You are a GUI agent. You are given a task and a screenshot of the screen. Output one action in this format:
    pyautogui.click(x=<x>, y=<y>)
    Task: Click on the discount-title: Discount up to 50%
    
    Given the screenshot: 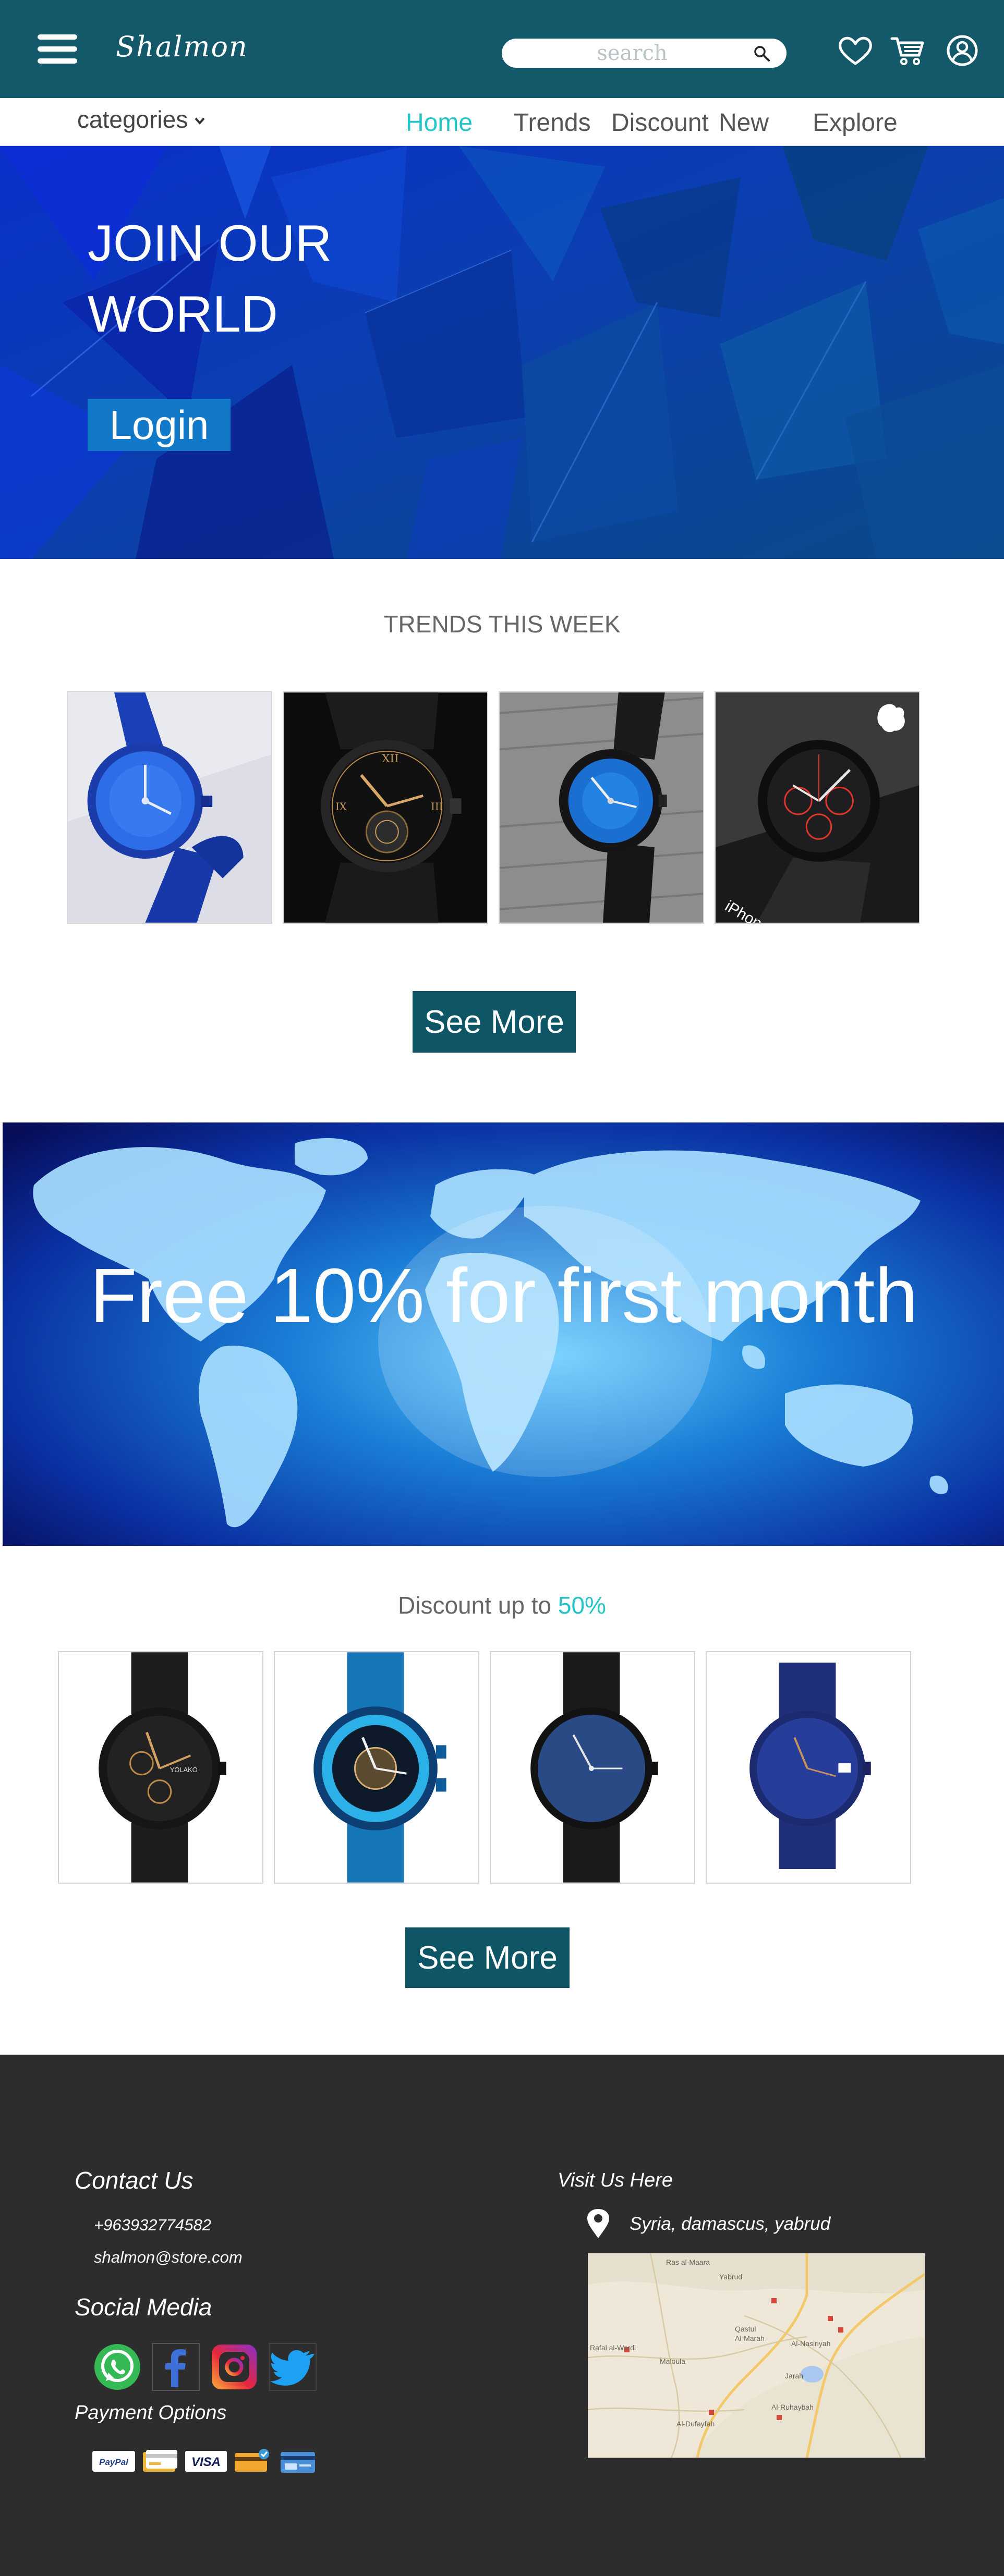 What is the action you would take?
    pyautogui.click(x=502, y=1605)
    